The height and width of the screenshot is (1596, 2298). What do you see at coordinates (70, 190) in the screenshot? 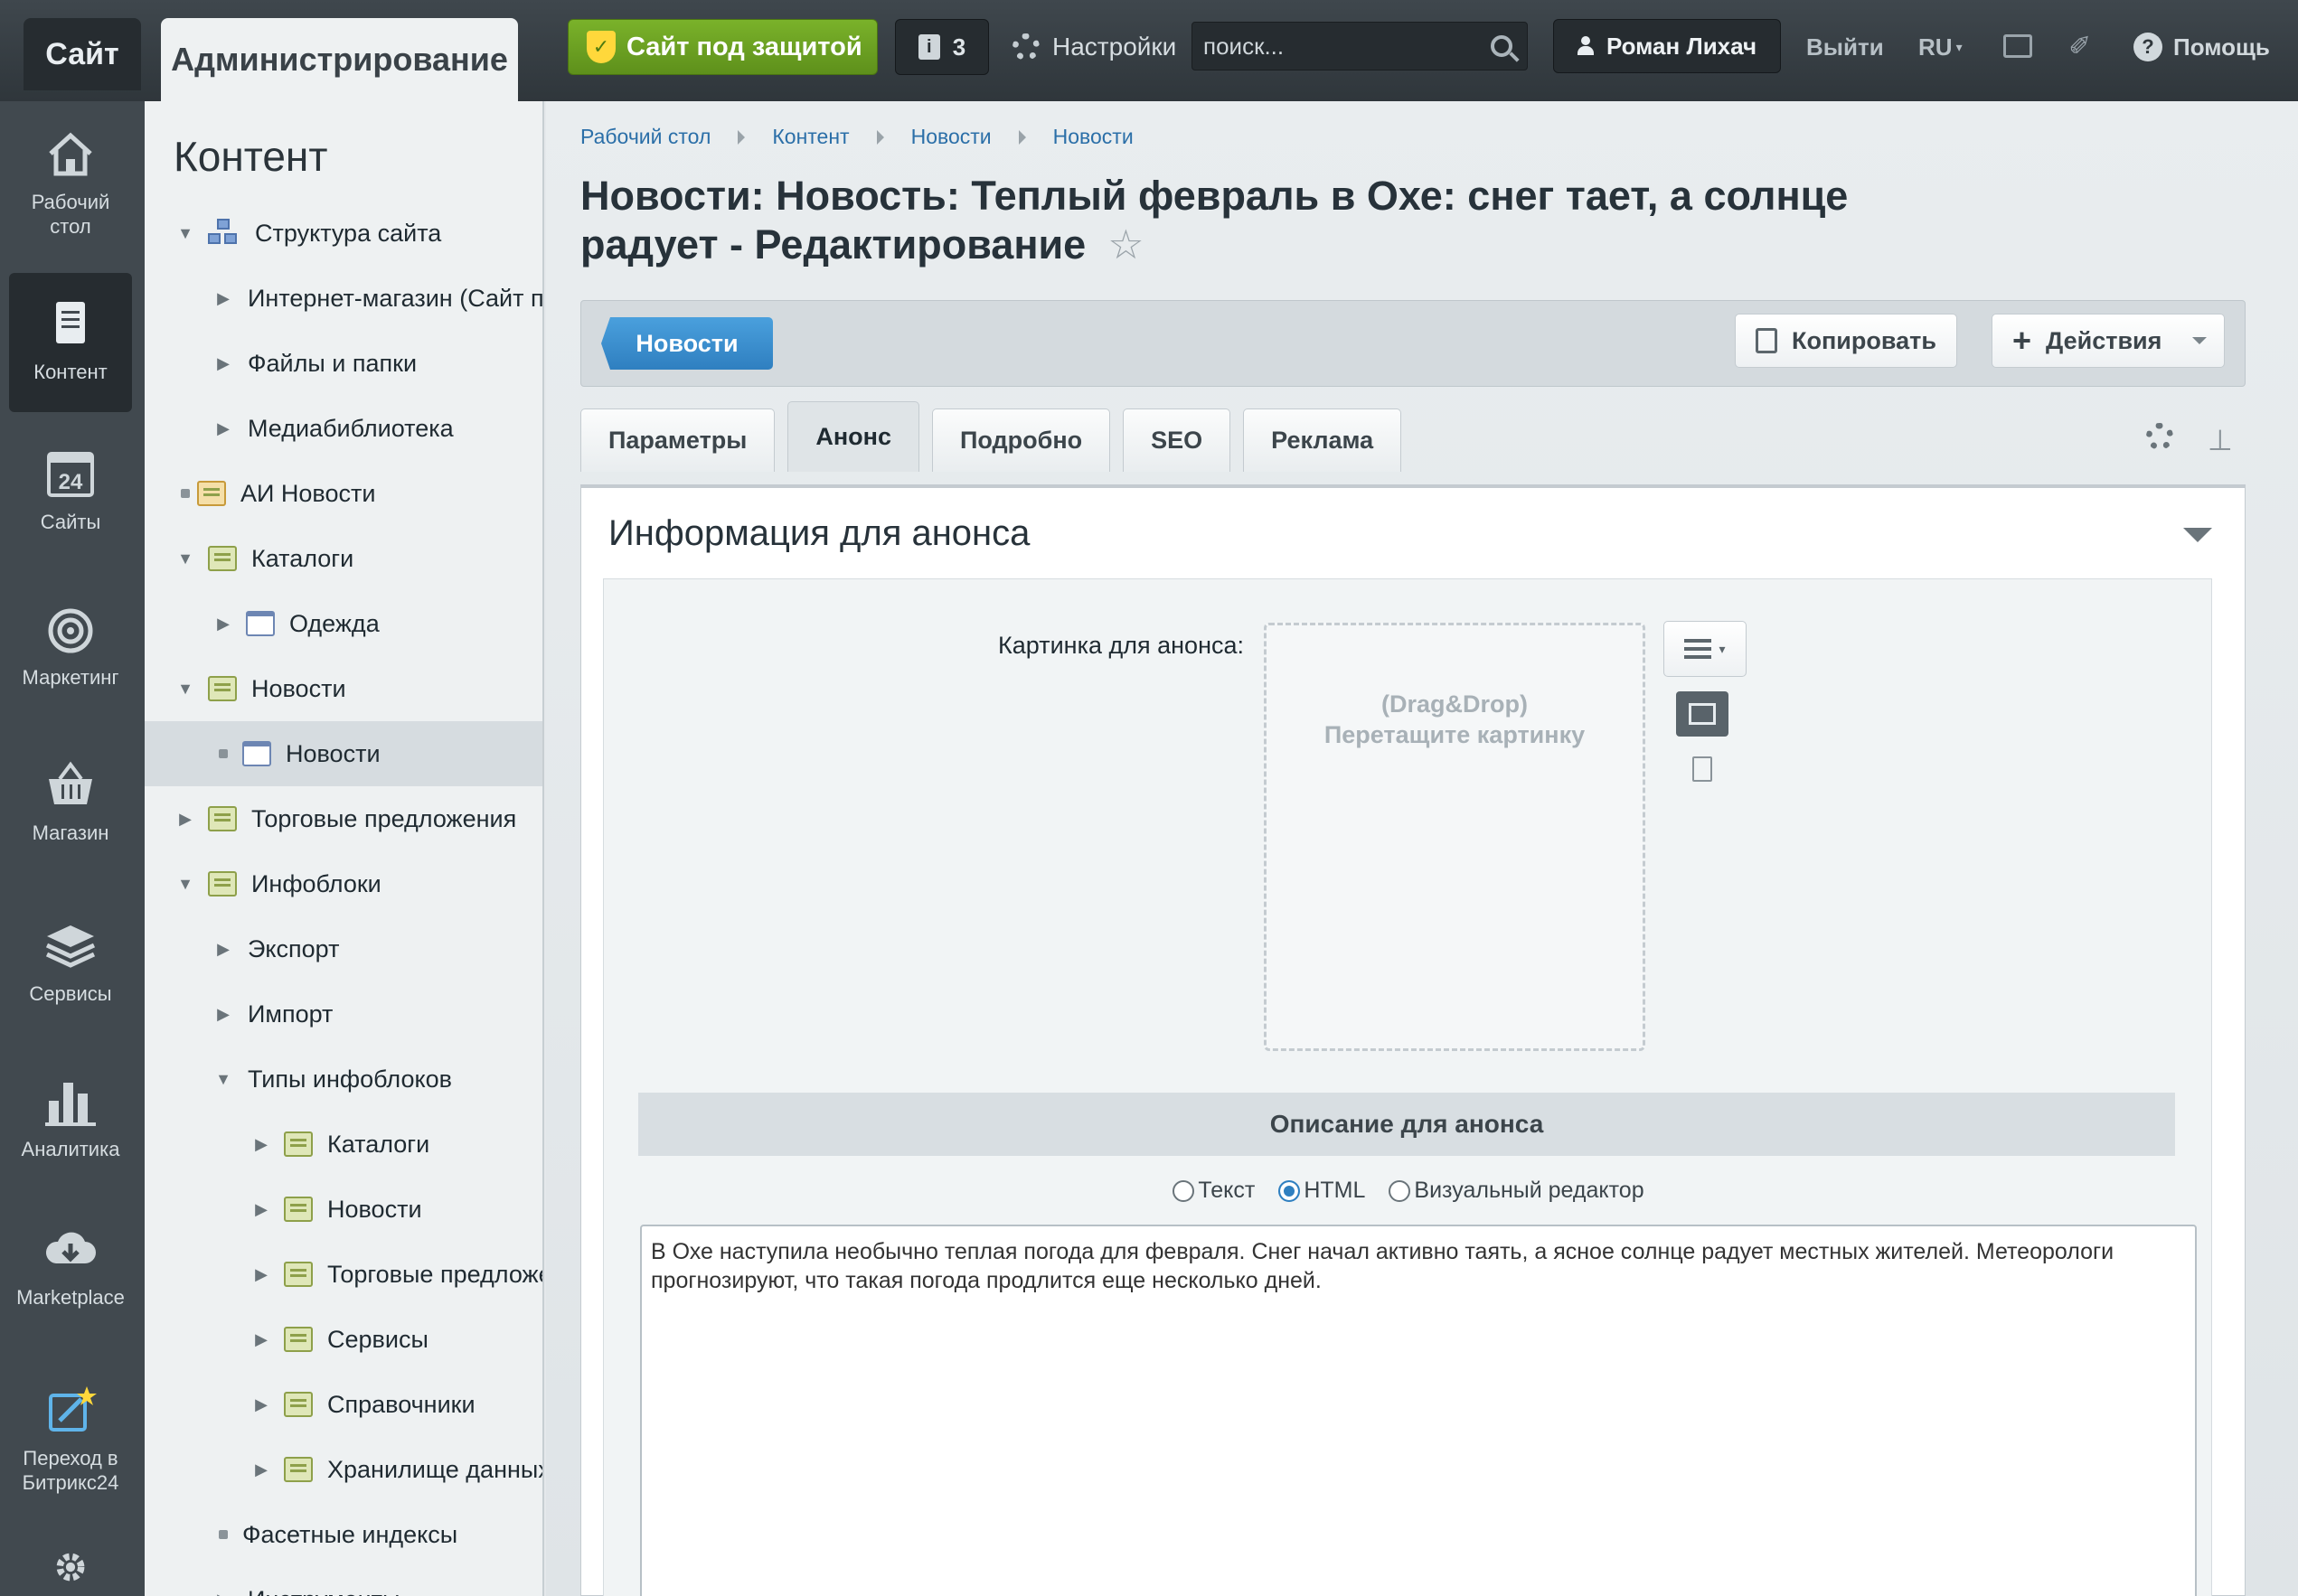
I see `rail-item-desktop: Рабочий стол` at bounding box center [70, 190].